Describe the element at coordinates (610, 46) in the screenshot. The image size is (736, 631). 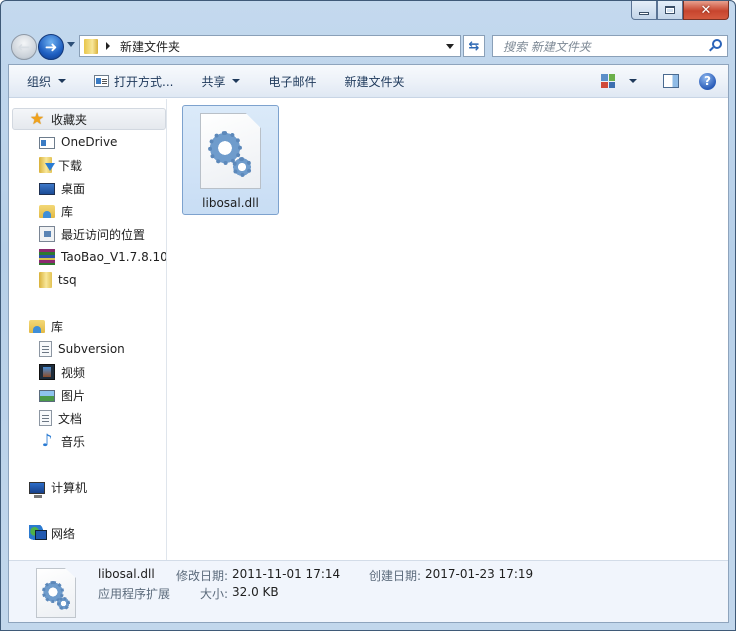
I see `search-input: 搜索 新建文件夹` at that location.